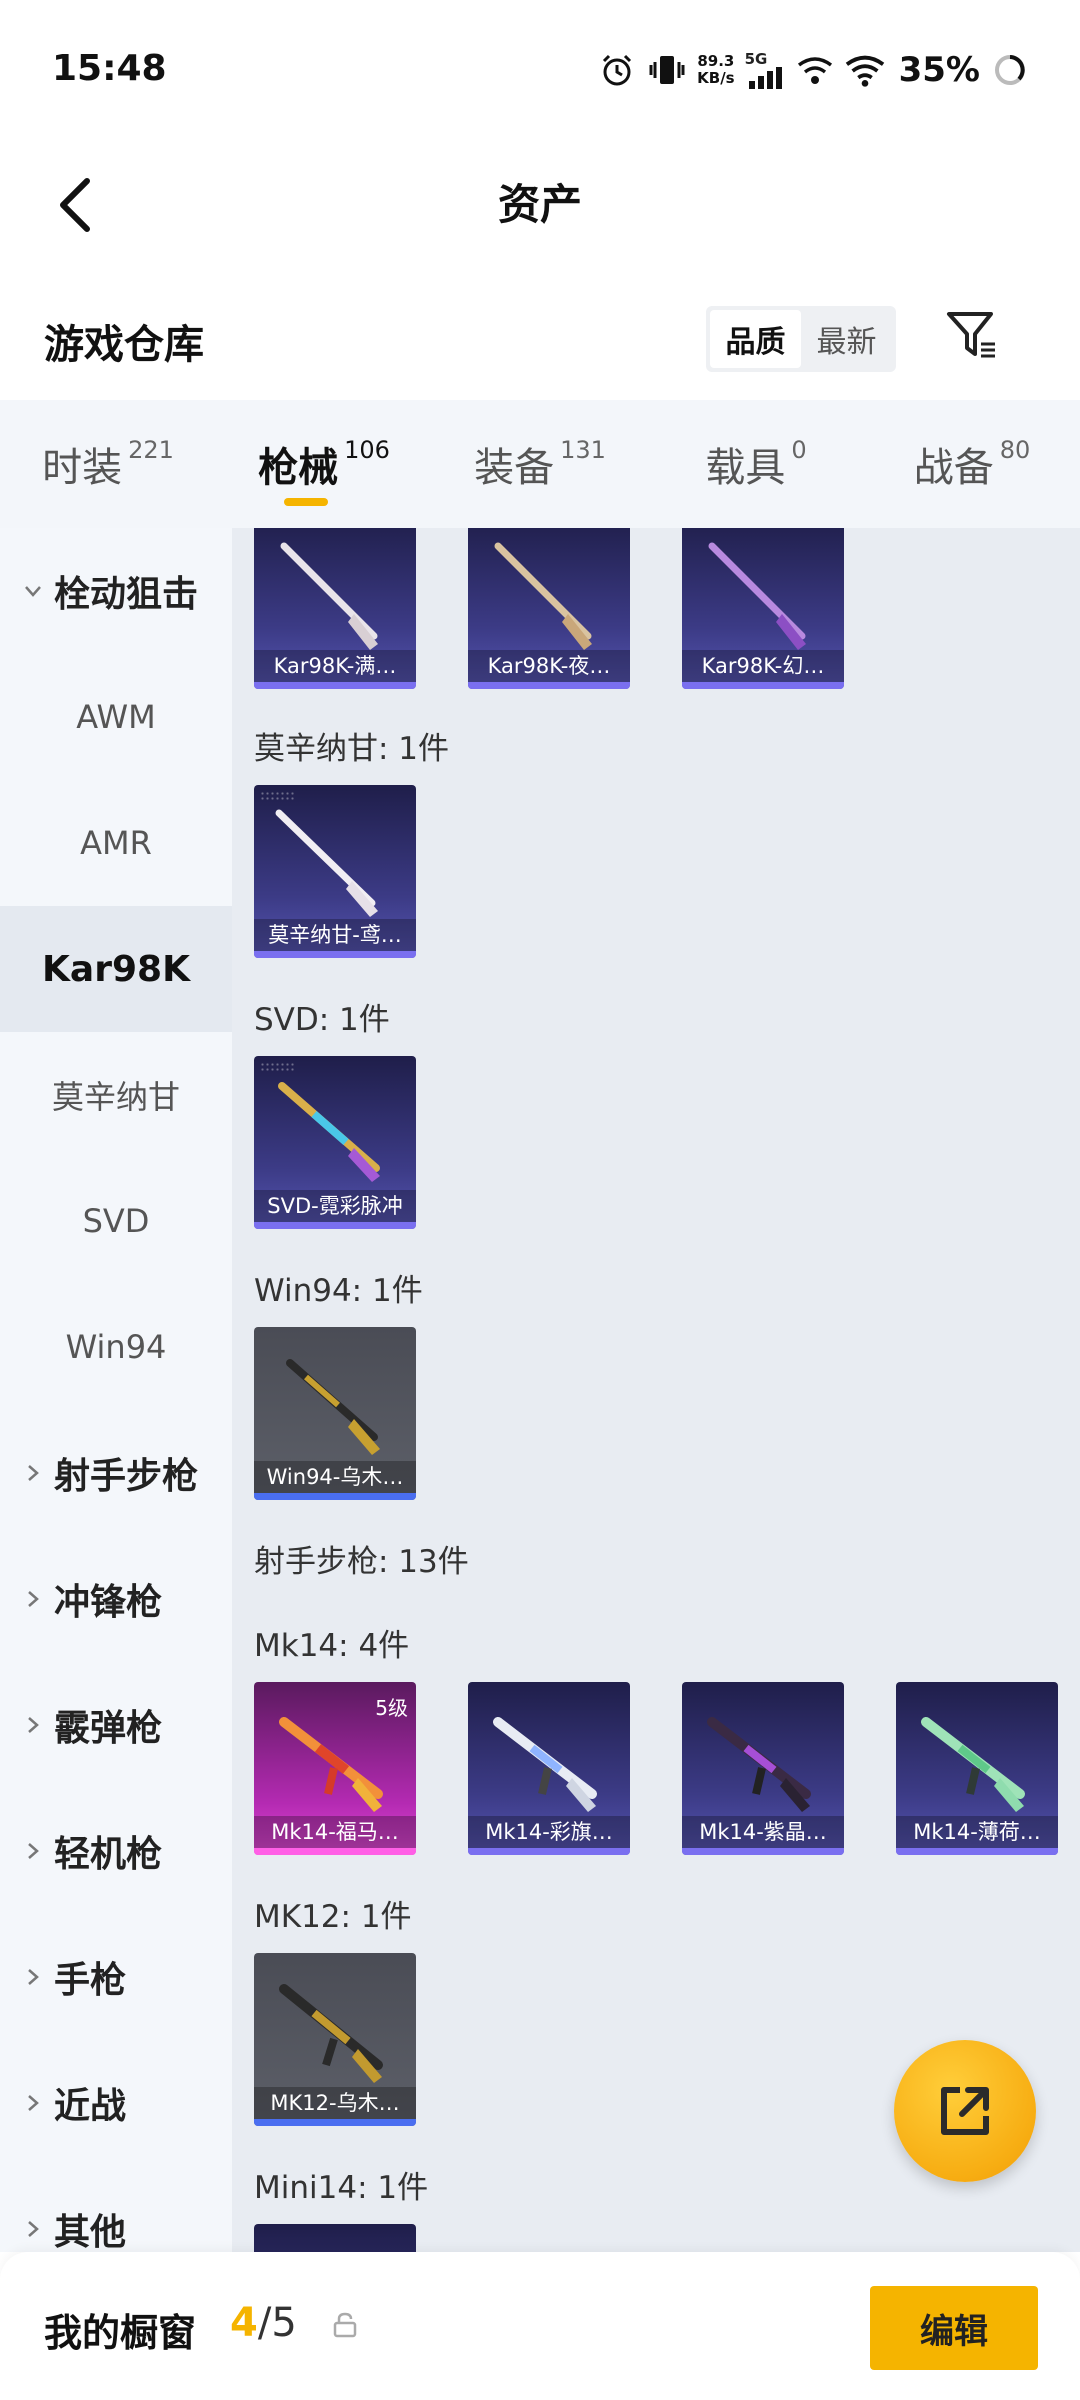  What do you see at coordinates (335, 2238) in the screenshot?
I see `weapon-card` at bounding box center [335, 2238].